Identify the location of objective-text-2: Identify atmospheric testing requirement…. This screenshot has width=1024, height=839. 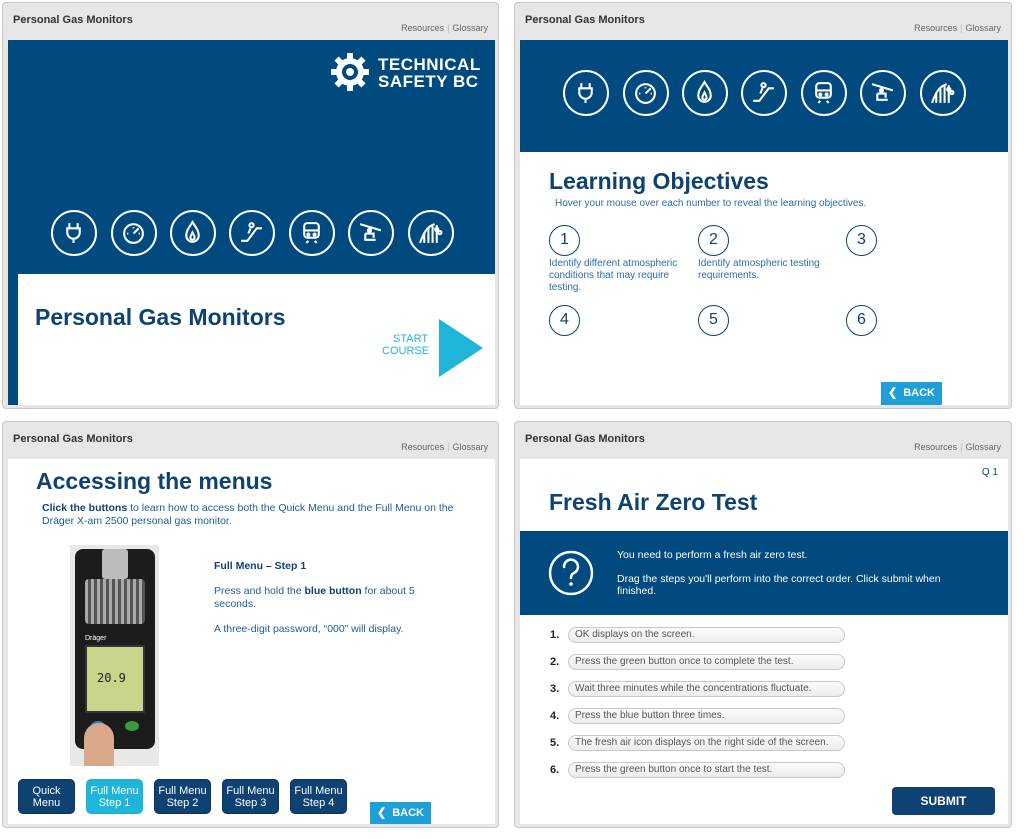
(759, 269).